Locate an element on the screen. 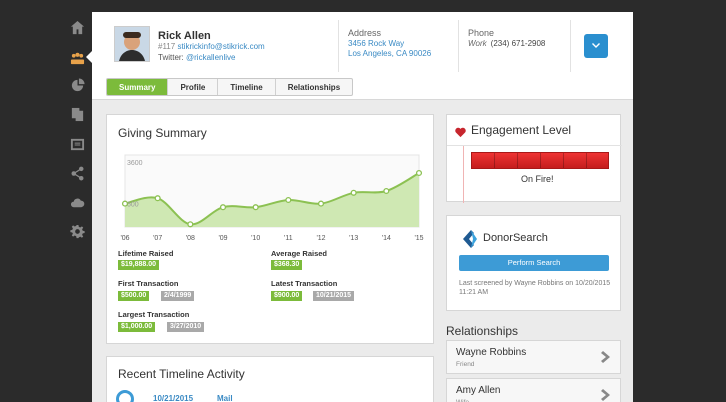  contact-email: stikrickinfo@stikrick.com is located at coordinates (220, 46).